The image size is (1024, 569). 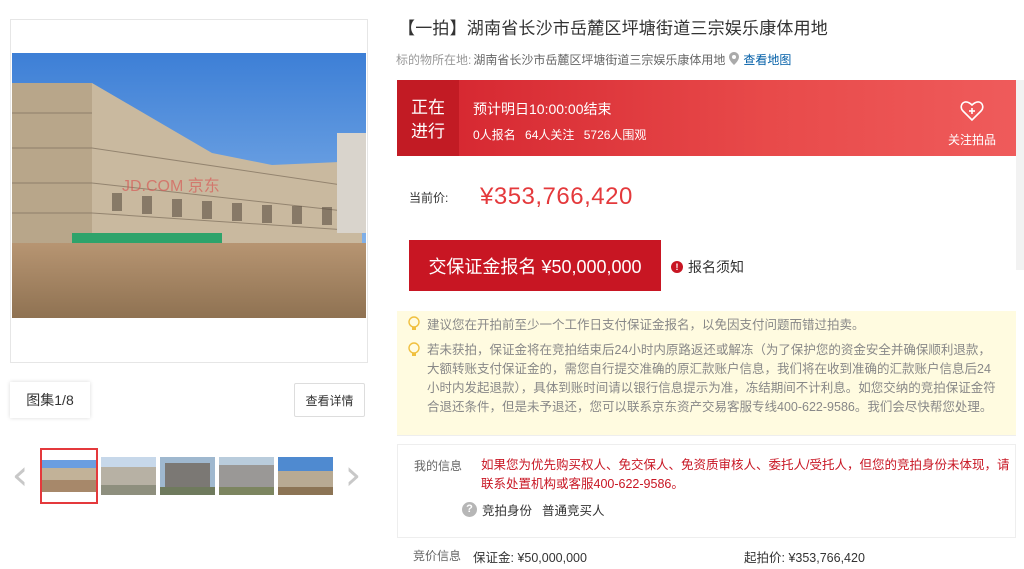 I want to click on status-badge: 正在 进行, so click(x=428, y=118).